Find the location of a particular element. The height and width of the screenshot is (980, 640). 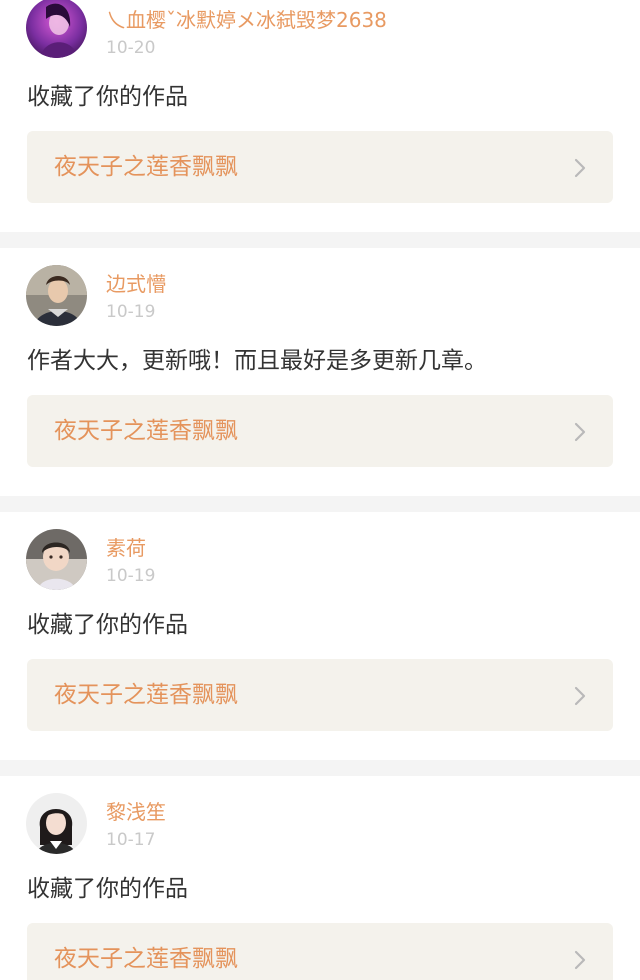

username: 边式懵 is located at coordinates (136, 284).